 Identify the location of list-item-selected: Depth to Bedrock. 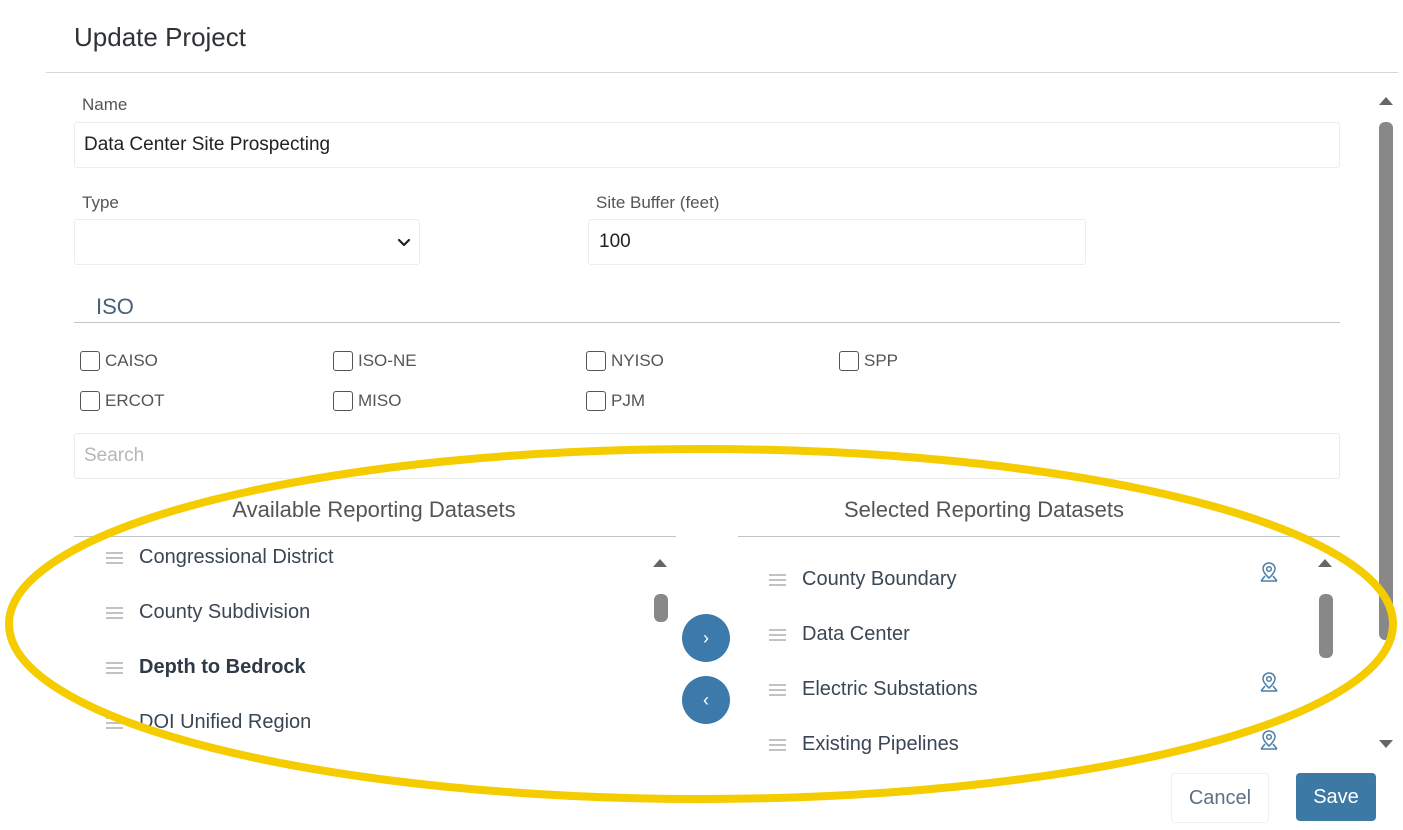
(206, 667).